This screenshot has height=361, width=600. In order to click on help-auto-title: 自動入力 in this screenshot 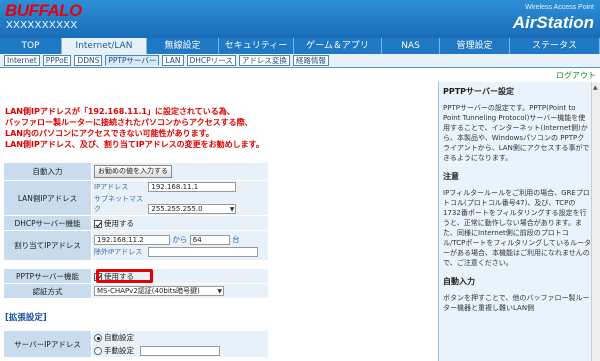, I will do `click(459, 281)`.